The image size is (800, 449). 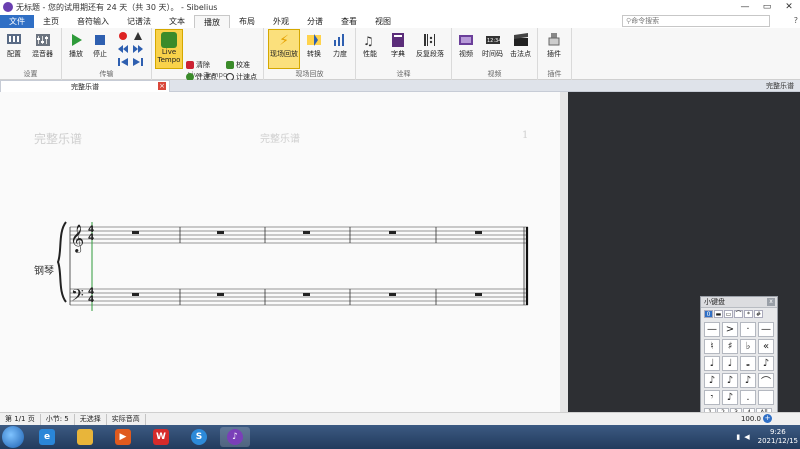 What do you see at coordinates (42, 40) in the screenshot?
I see `mixer-icon` at bounding box center [42, 40].